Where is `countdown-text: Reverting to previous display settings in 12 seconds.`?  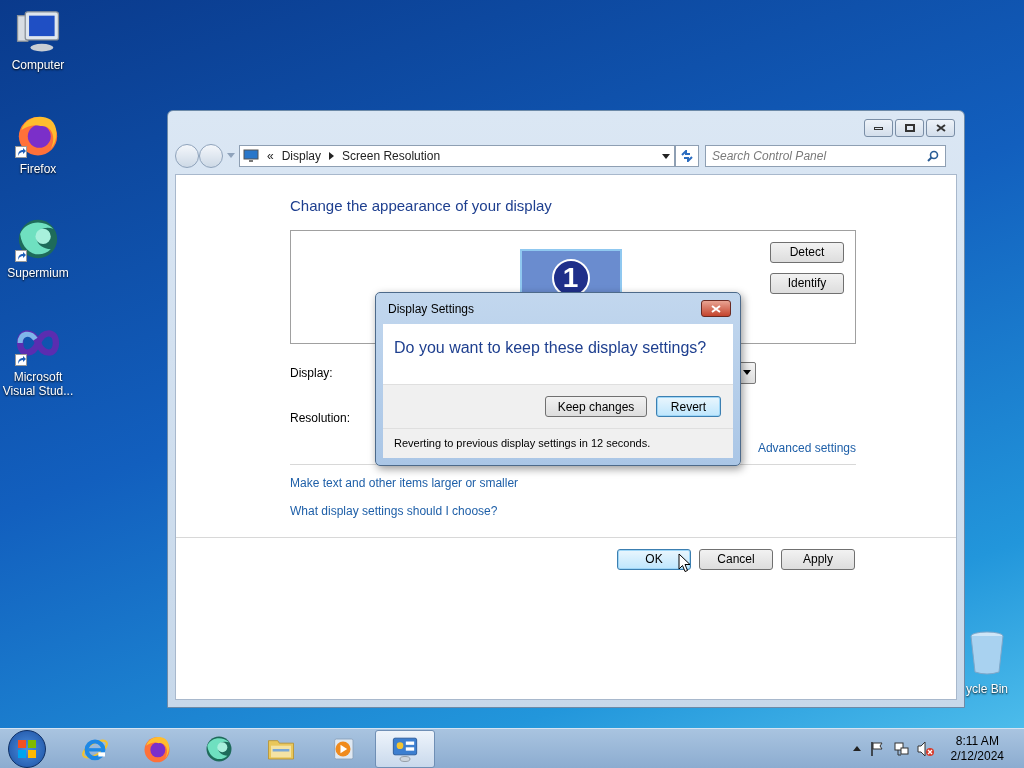
countdown-text: Reverting to previous display settings in 12 seconds. is located at coordinates (522, 444).